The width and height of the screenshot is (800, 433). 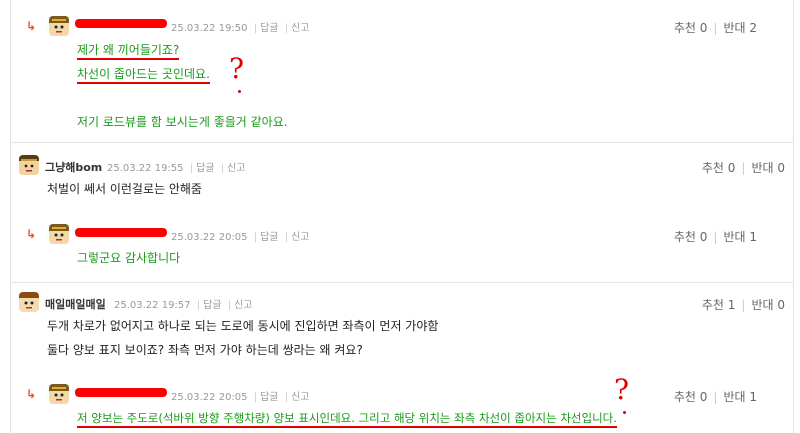 I want to click on comment-meta: 25.03.22 19:57 | 답글 | 신고, so click(x=183, y=305).